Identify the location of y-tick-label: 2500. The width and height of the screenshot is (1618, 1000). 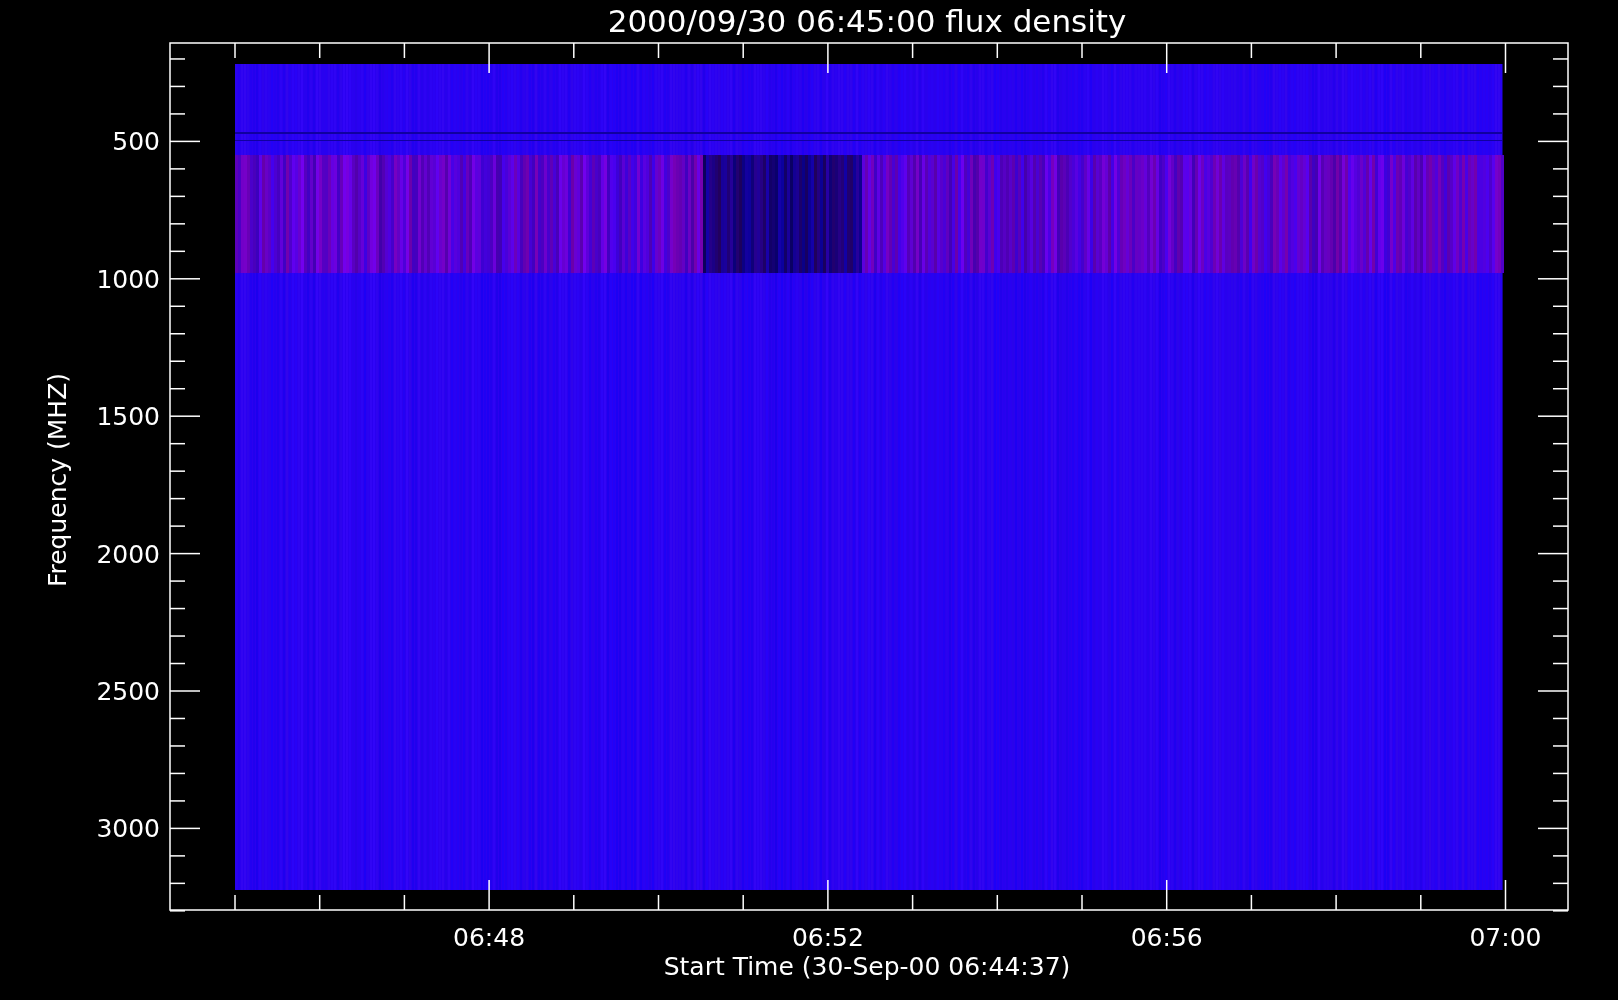
(128, 691).